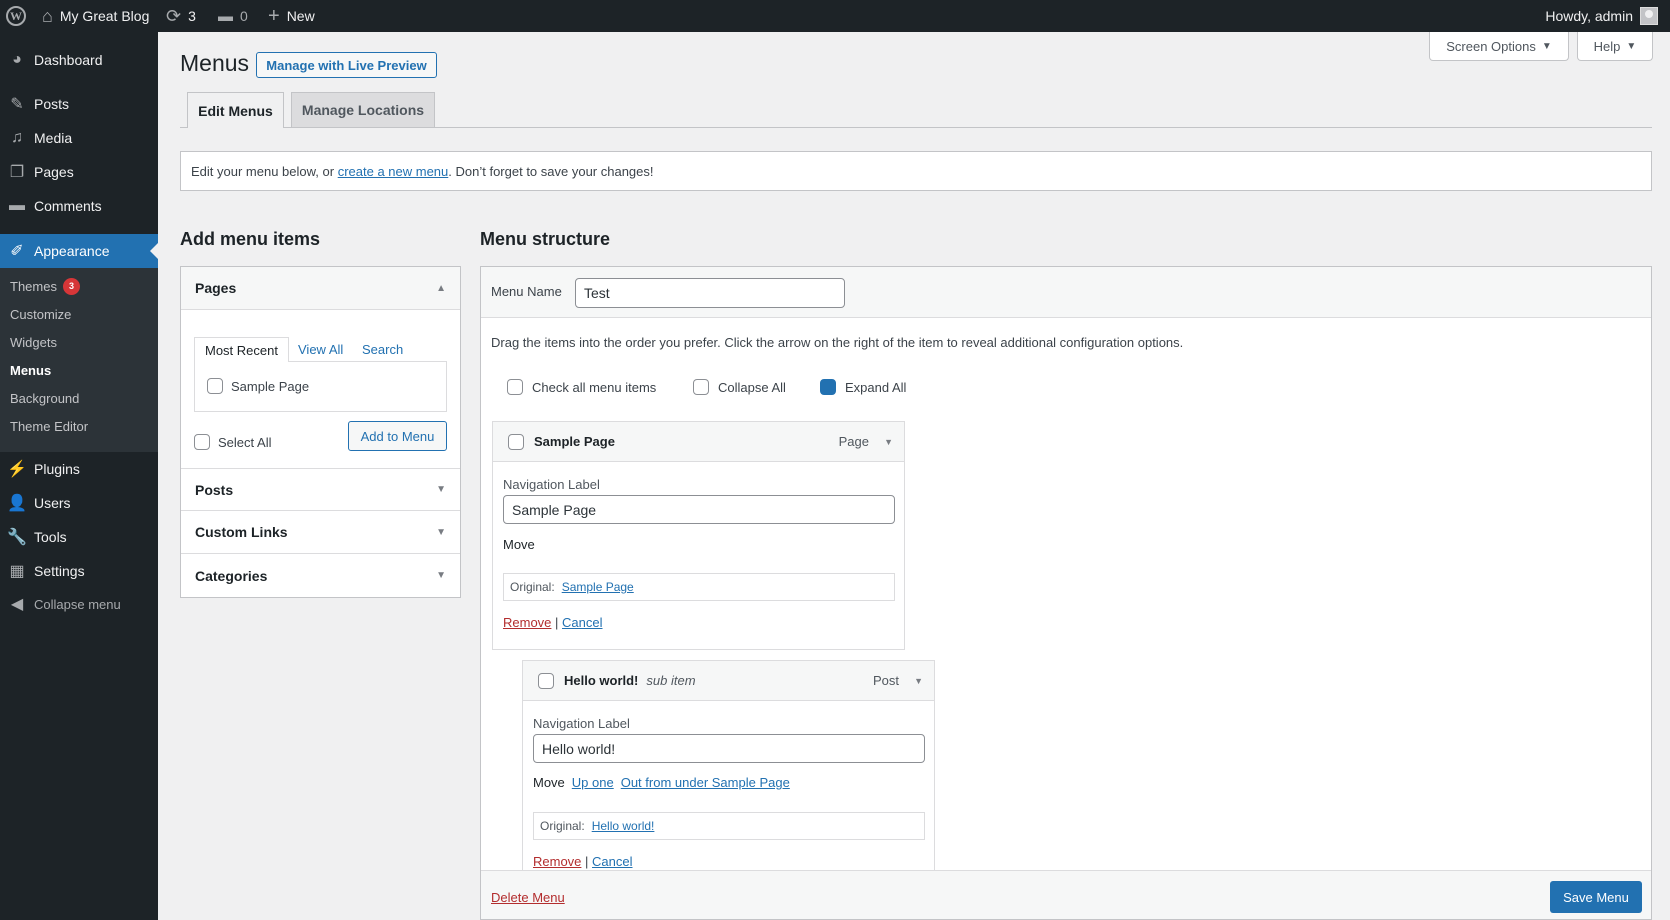 The height and width of the screenshot is (920, 1670). I want to click on accordion-custom-links: Custom Links ▼, so click(320, 532).